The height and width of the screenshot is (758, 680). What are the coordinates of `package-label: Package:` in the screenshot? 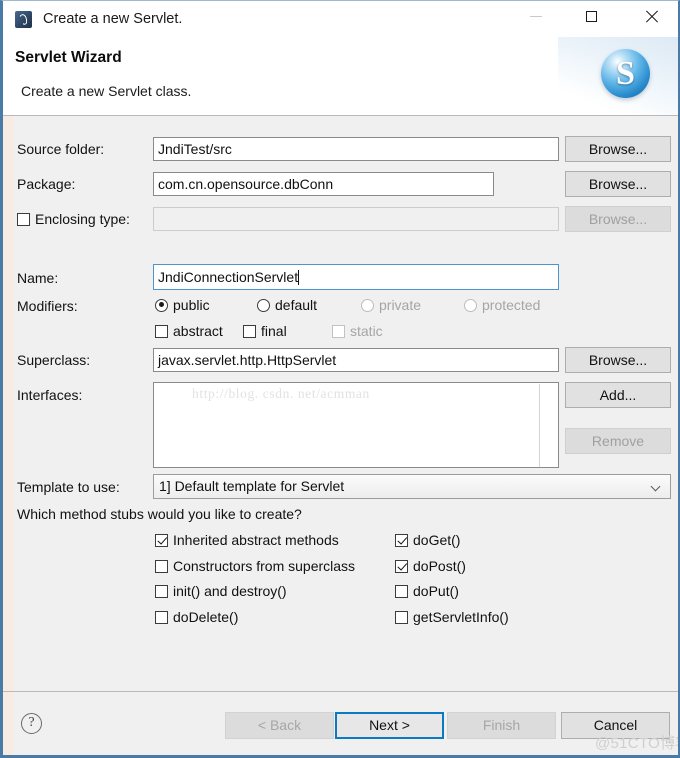 It's located at (46, 184).